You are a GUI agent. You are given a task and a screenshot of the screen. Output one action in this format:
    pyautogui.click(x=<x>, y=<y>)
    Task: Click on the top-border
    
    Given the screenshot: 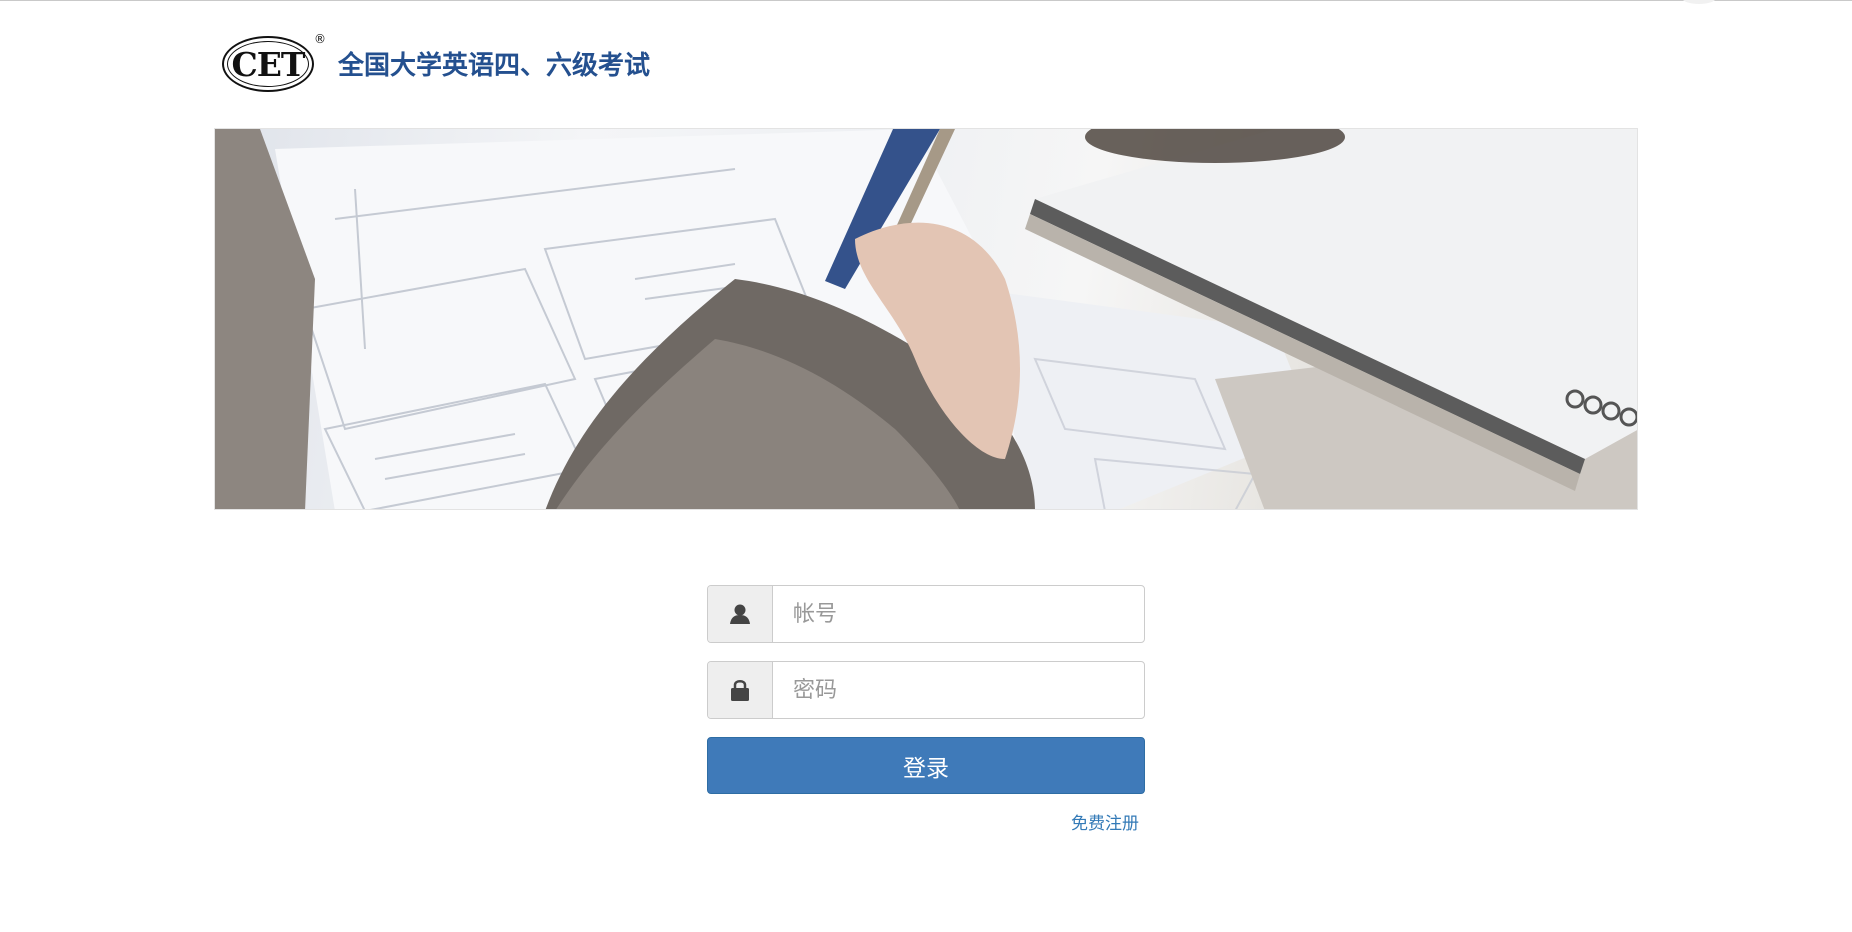 What is the action you would take?
    pyautogui.click(x=926, y=0)
    